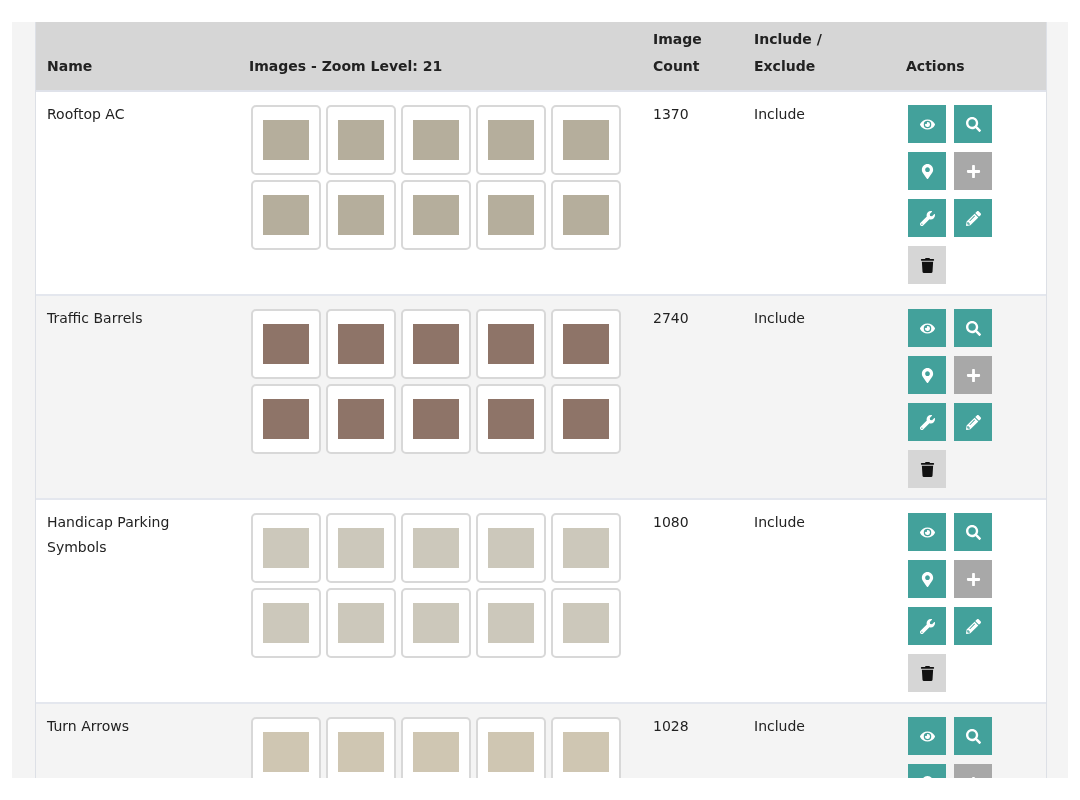 The width and height of the screenshot is (1080, 800). I want to click on column-header: Name, so click(70, 66).